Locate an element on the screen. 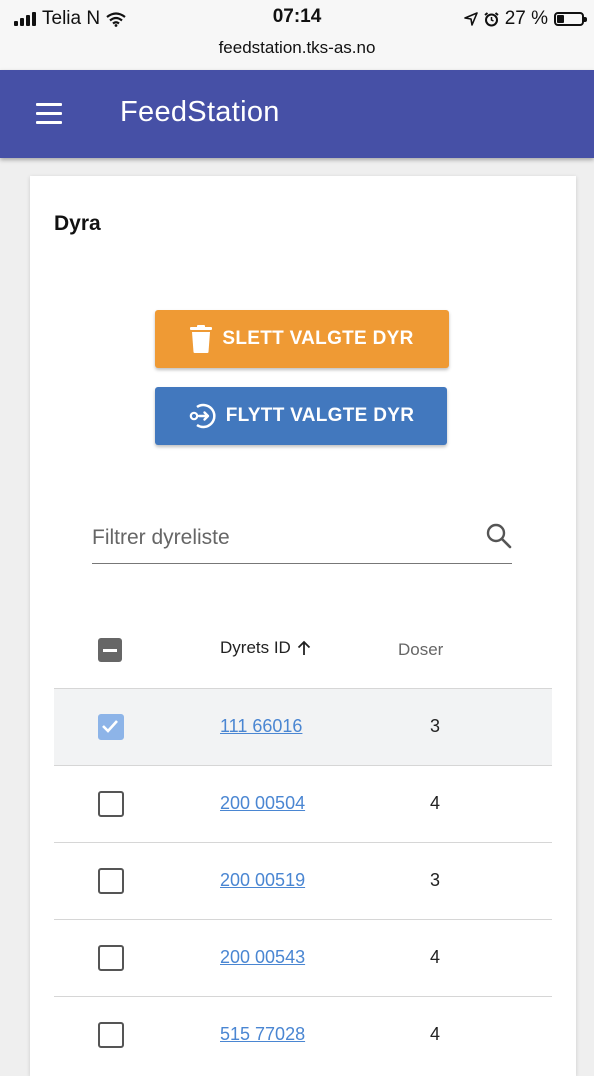 The width and height of the screenshot is (594, 1076). battery-icon is located at coordinates (570, 19).